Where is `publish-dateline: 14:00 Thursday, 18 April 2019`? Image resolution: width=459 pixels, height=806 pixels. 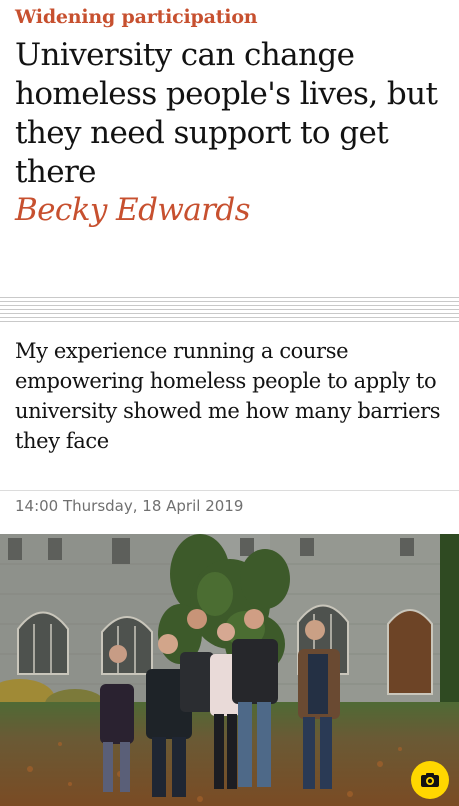 publish-dateline: 14:00 Thursday, 18 April 2019 is located at coordinates (129, 506).